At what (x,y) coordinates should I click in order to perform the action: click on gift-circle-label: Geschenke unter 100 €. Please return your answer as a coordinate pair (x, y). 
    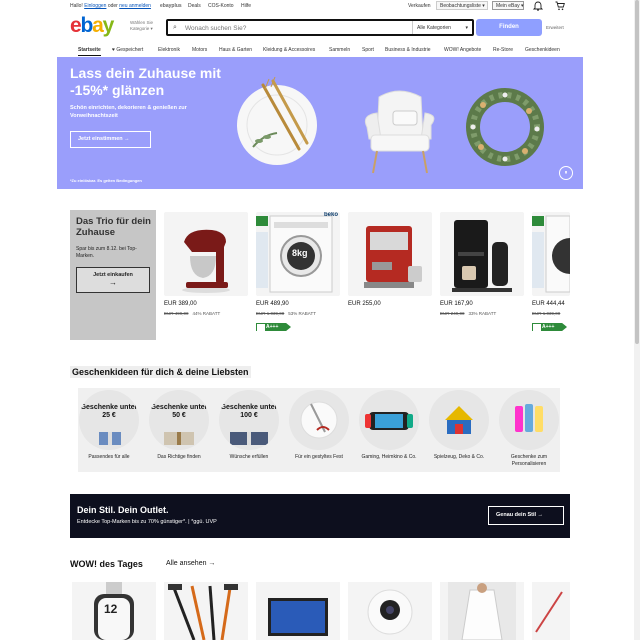
    Looking at the image, I should click on (249, 411).